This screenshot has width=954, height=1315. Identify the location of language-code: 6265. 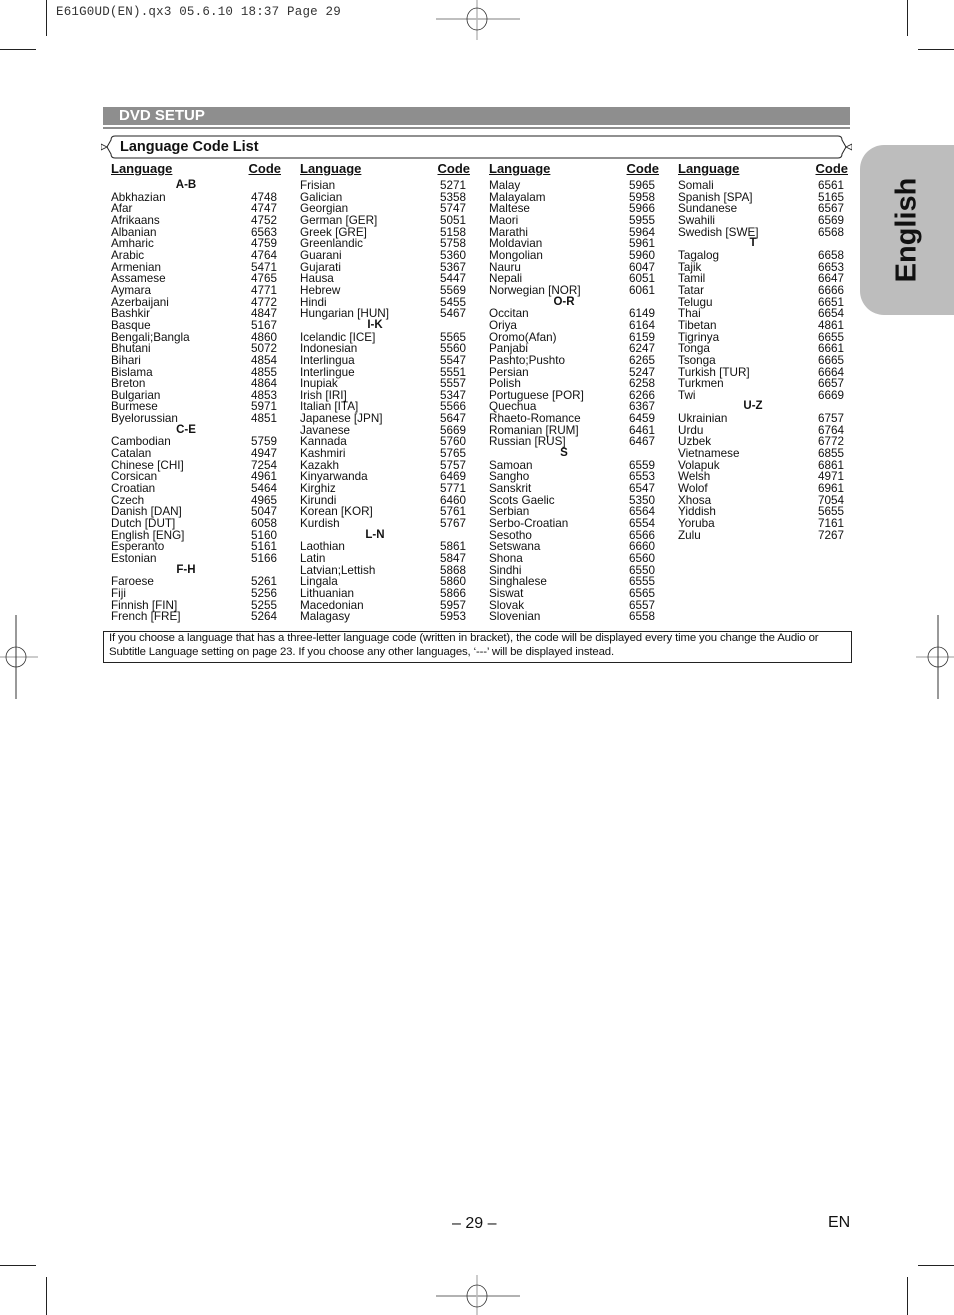
(642, 360).